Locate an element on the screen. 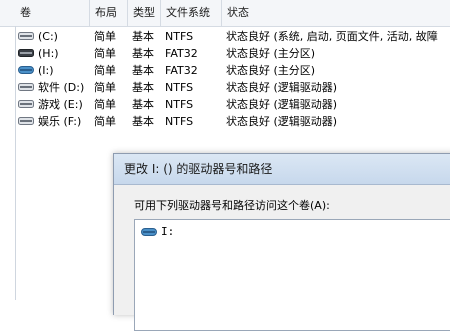 The height and width of the screenshot is (331, 450). volume-row: 软件 (D:) 简单 基本 NTFS 状态良好 (逻辑驱动器) is located at coordinates (225, 87).